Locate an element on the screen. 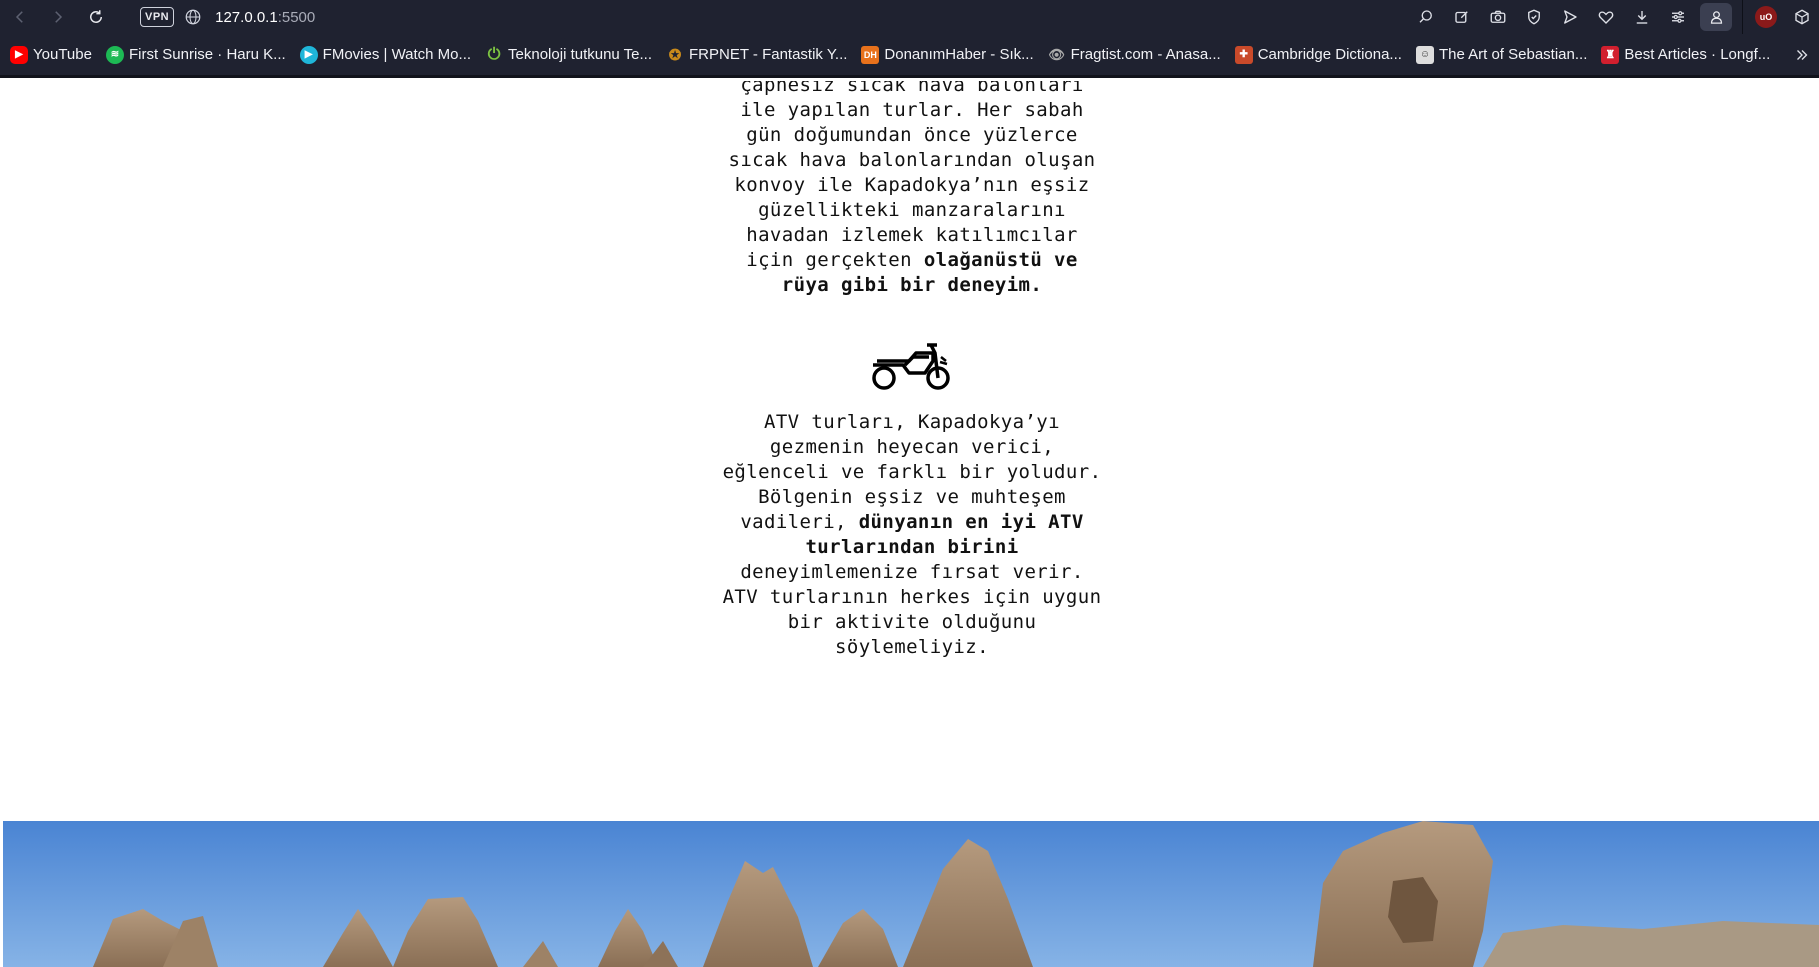  reload-button is located at coordinates (96, 17).